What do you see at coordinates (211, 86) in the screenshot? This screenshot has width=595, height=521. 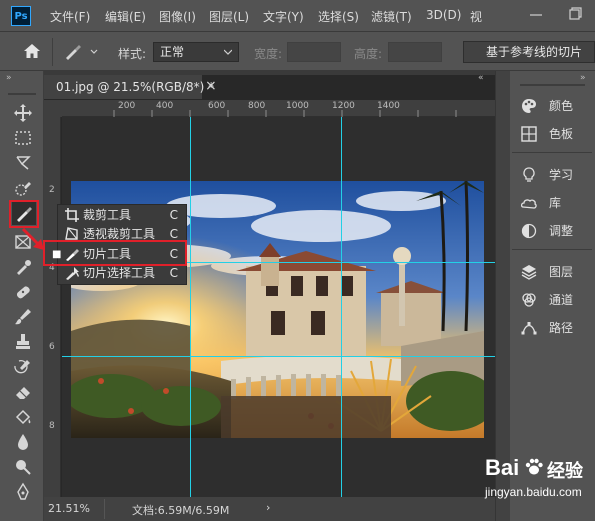 I see `close-tab-icon: ×` at bounding box center [211, 86].